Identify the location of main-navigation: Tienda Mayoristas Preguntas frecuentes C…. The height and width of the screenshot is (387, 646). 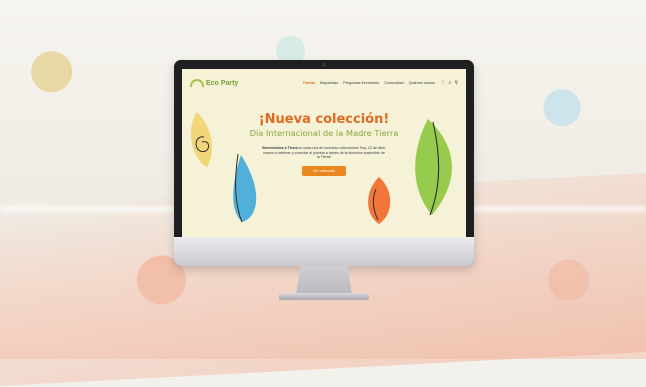
(369, 83).